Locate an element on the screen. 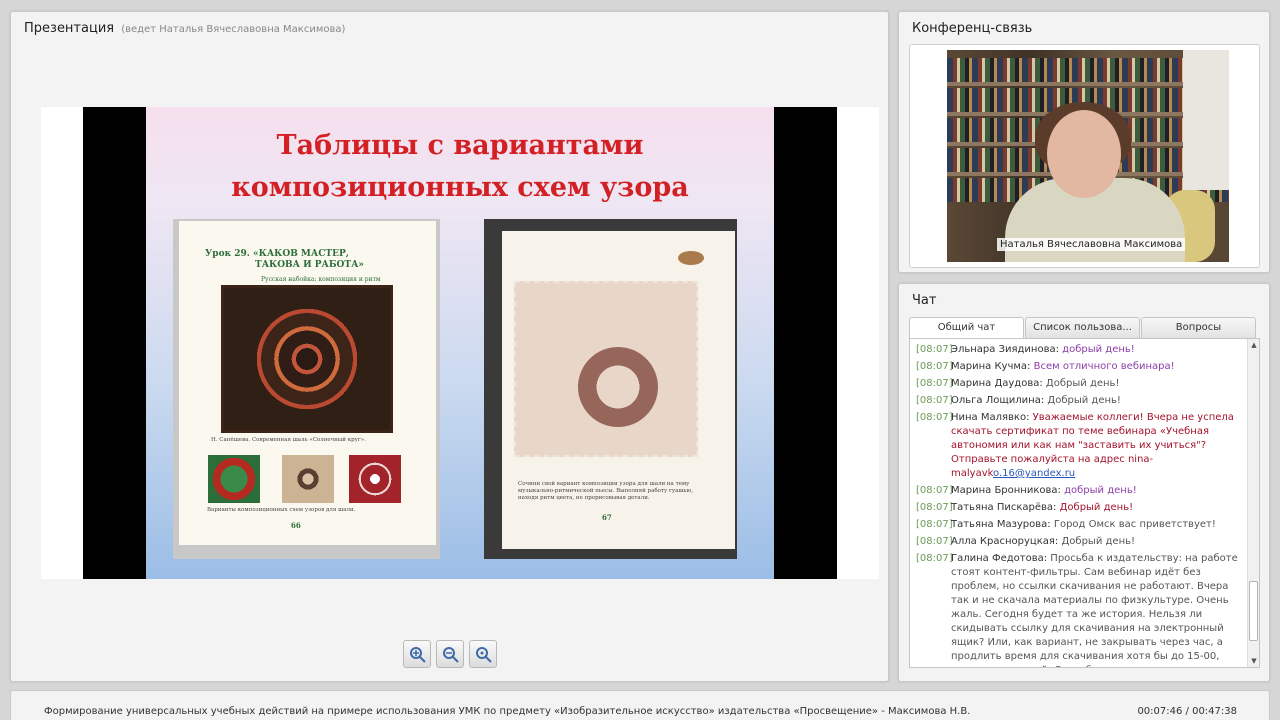  message-body: Марина Даудова: Добрый день! is located at coordinates (1035, 383).